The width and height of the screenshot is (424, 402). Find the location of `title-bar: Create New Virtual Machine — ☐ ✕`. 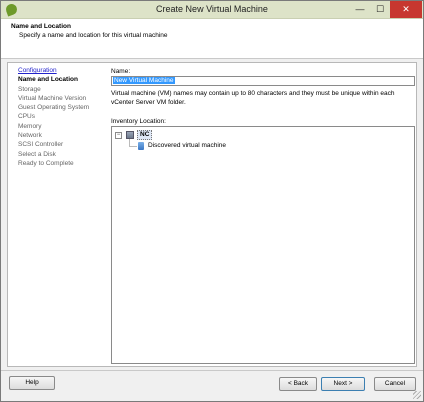

title-bar: Create New Virtual Machine — ☐ ✕ is located at coordinates (212, 10).